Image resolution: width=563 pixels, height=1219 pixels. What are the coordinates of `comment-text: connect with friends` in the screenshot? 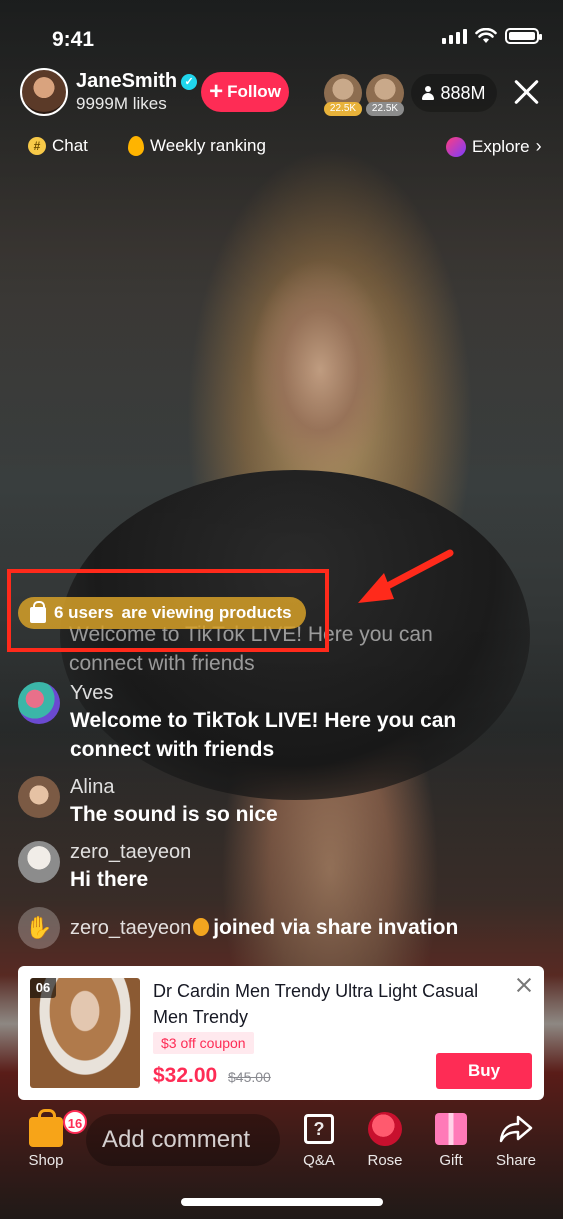 It's located at (172, 749).